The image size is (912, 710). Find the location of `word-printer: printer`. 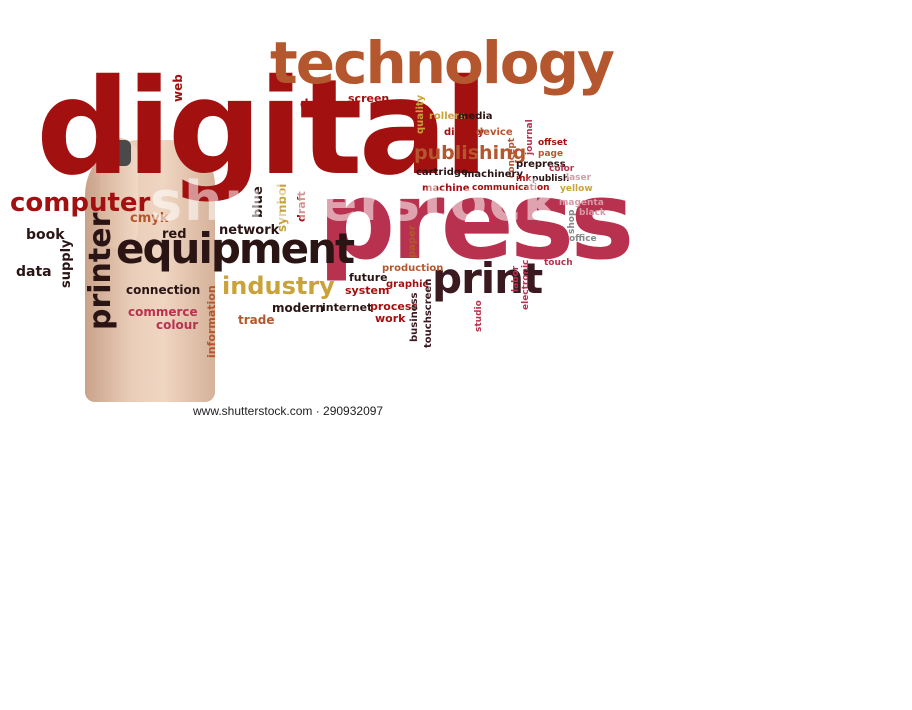

word-printer: printer is located at coordinates (100, 271).